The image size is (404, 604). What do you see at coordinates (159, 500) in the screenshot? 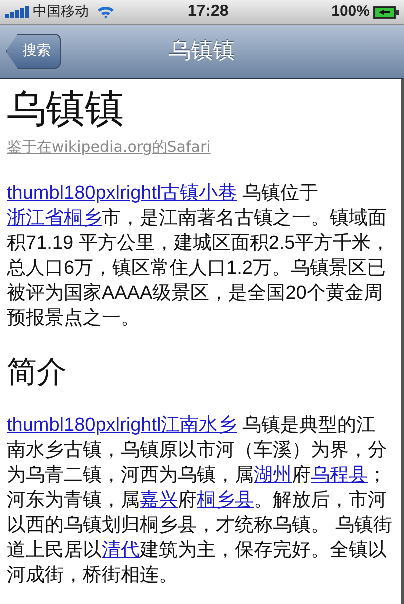
I see `article-link: 嘉兴` at bounding box center [159, 500].